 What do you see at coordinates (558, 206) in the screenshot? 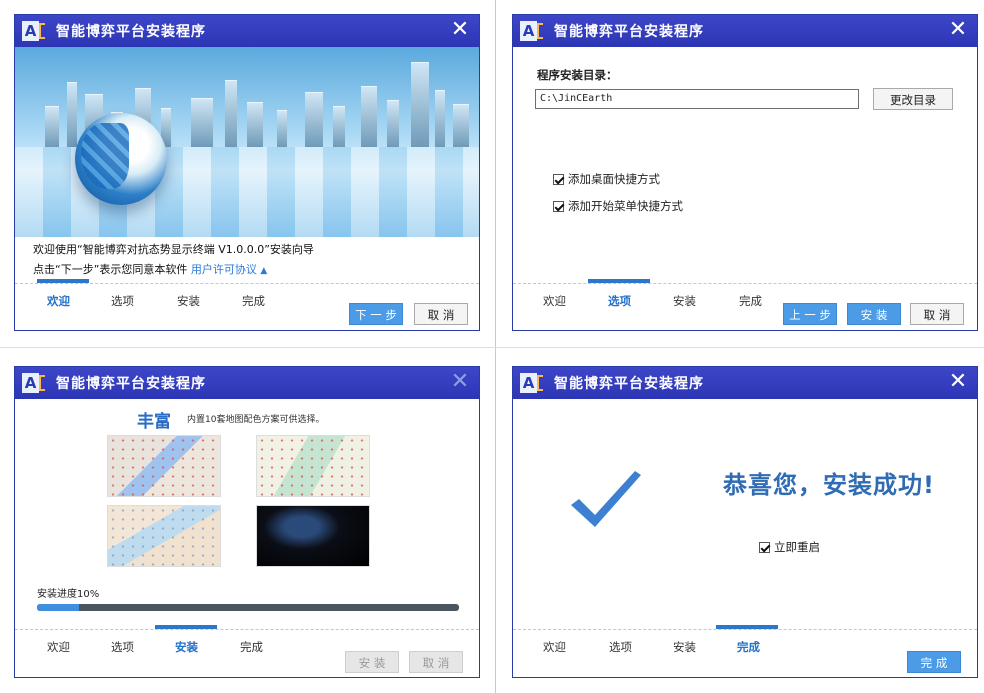
I see `startmenu-shortcut-checkbox` at bounding box center [558, 206].